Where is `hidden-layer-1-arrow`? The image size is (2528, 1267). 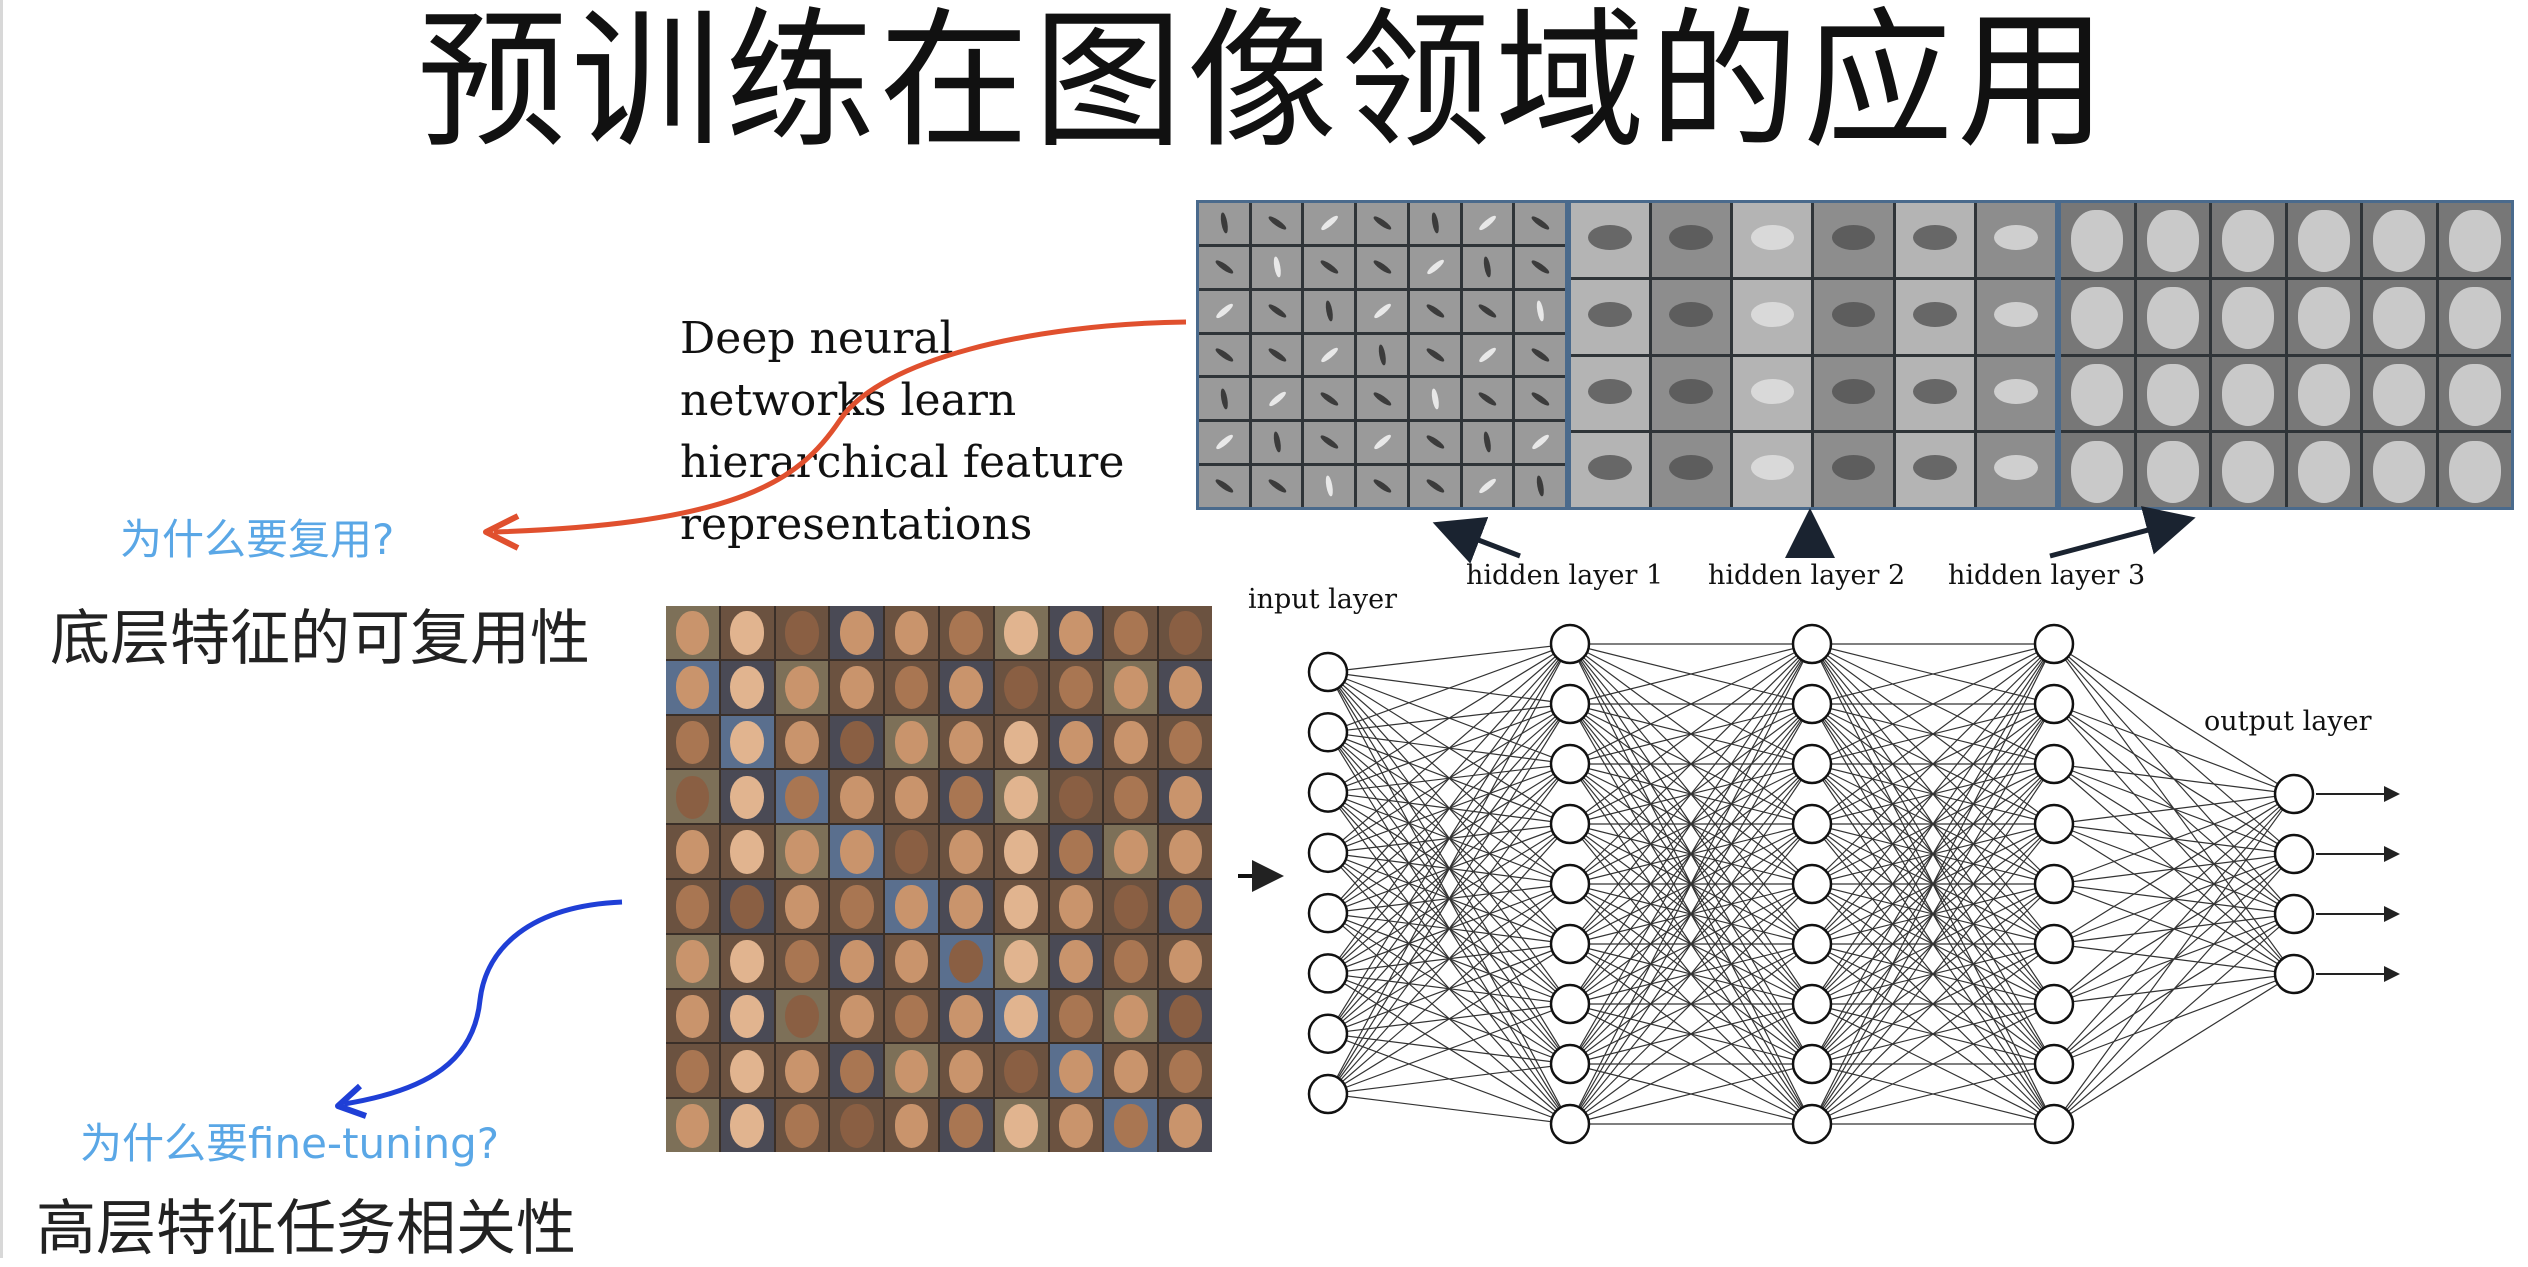 hidden-layer-1-arrow is located at coordinates (1476, 540).